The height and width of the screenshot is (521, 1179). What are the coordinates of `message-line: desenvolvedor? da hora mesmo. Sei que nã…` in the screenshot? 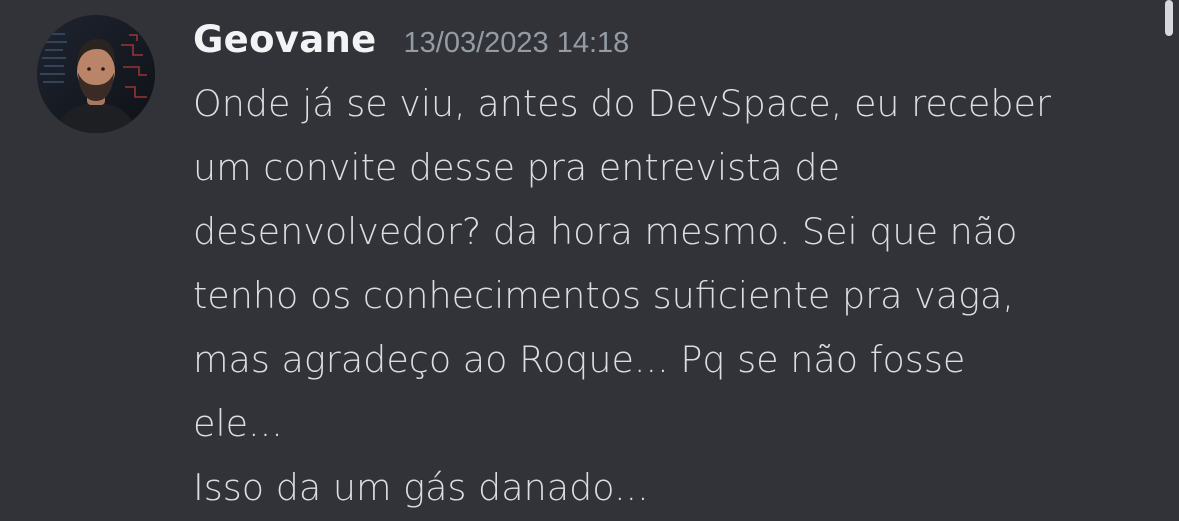 It's located at (605, 231).